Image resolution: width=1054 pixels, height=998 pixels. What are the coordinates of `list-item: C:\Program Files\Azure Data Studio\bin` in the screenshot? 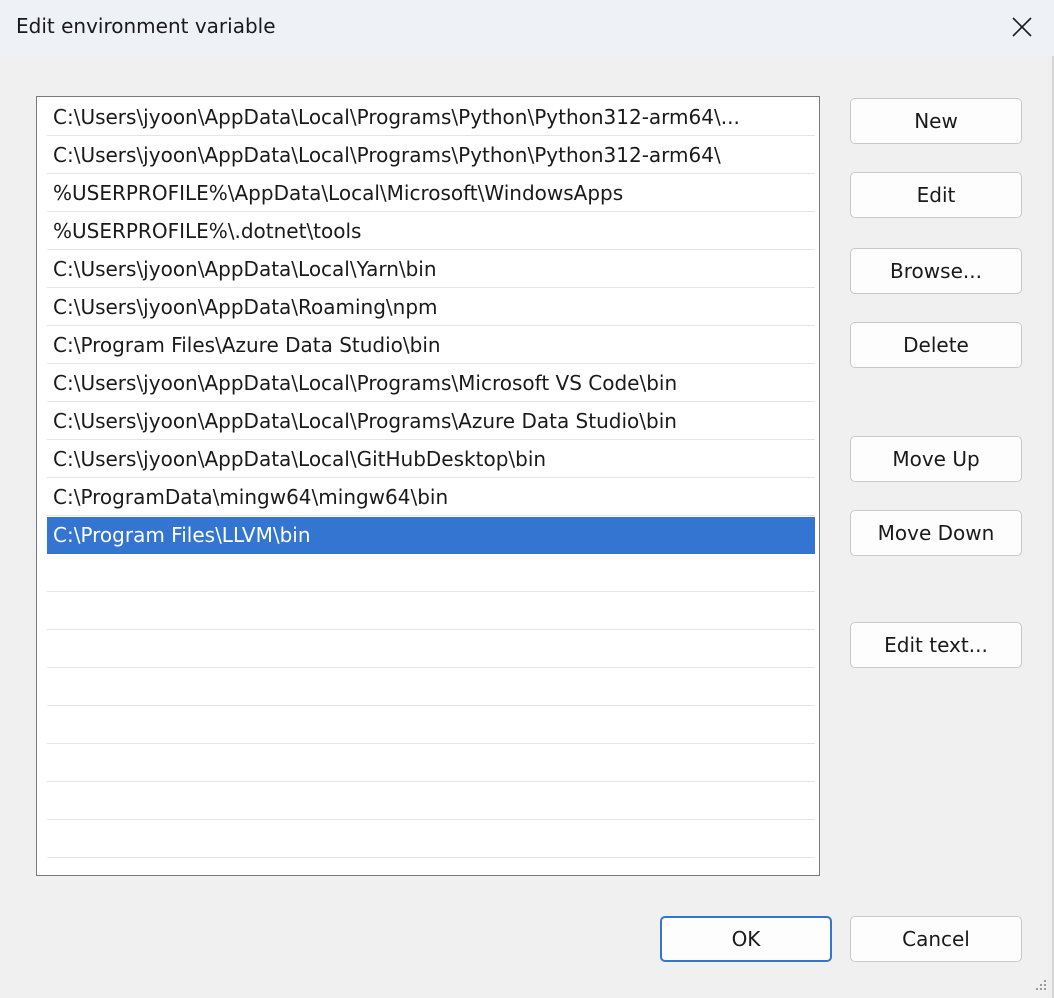 It's located at (431, 345).